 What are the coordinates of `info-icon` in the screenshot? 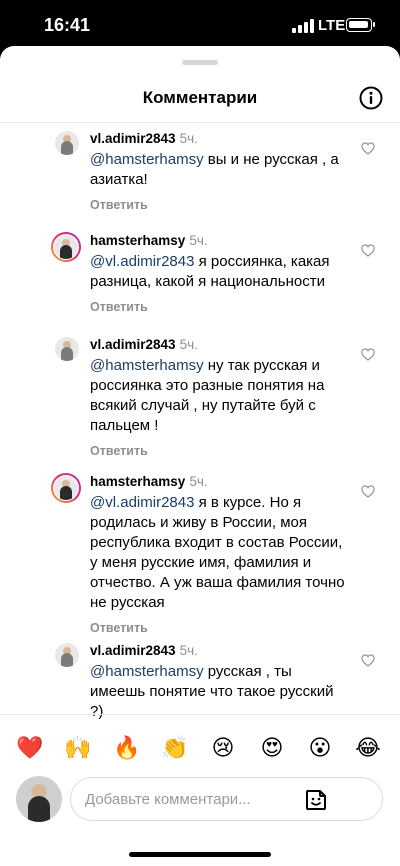 It's located at (371, 98).